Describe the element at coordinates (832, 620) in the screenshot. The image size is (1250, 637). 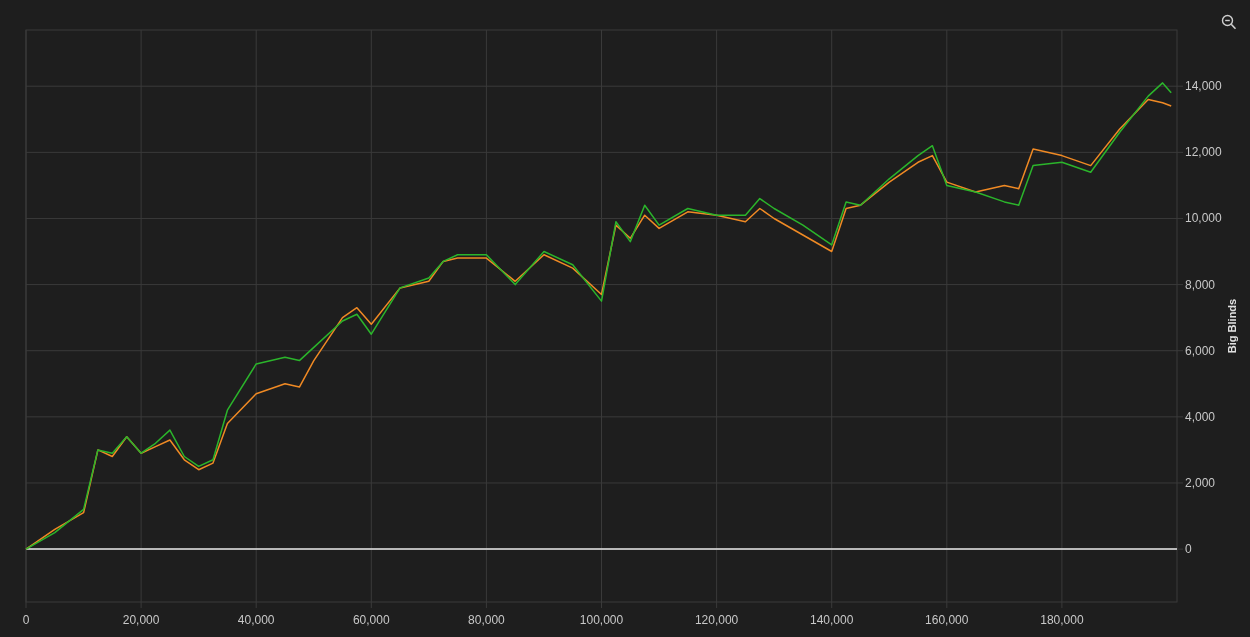
I see `x-tick-label: 140,000` at that location.